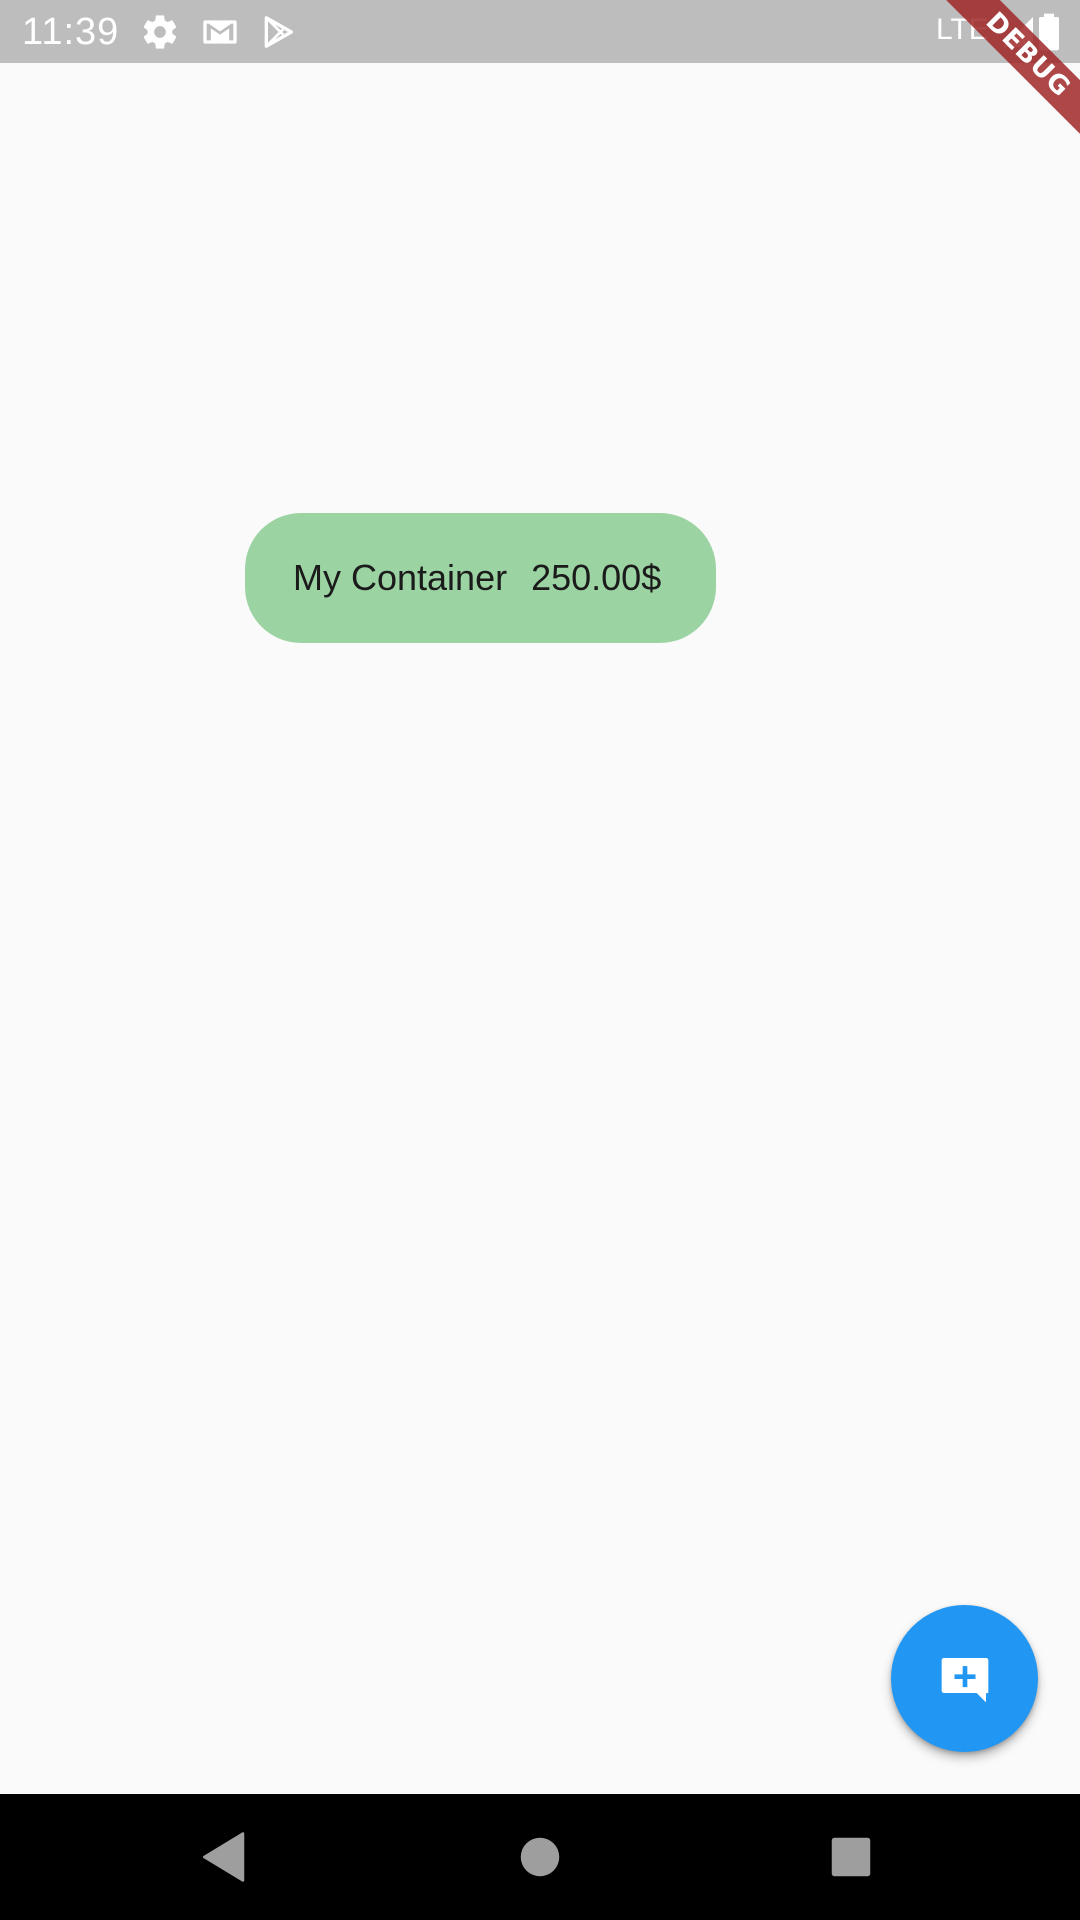 This screenshot has width=1080, height=1920. I want to click on home-button, so click(540, 1857).